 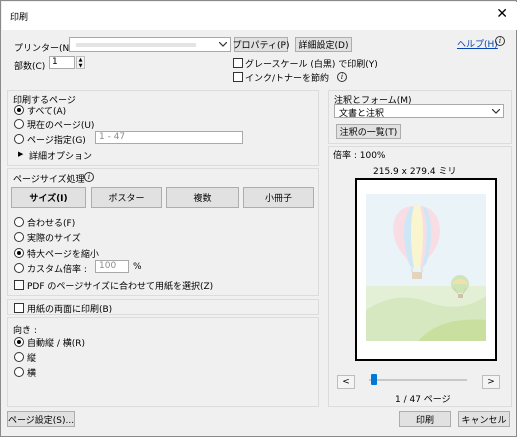 I want to click on advanced-button: 詳細設定(D), so click(x=323, y=44).